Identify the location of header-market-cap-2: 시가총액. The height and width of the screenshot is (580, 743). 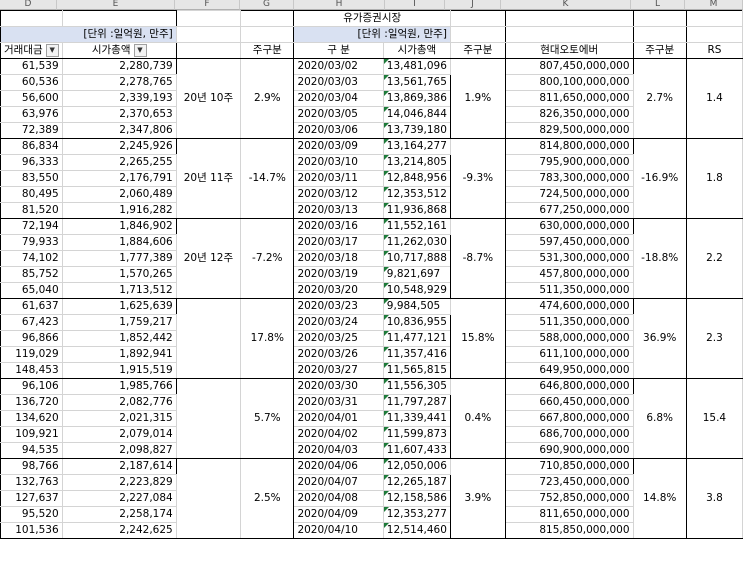
(416, 50).